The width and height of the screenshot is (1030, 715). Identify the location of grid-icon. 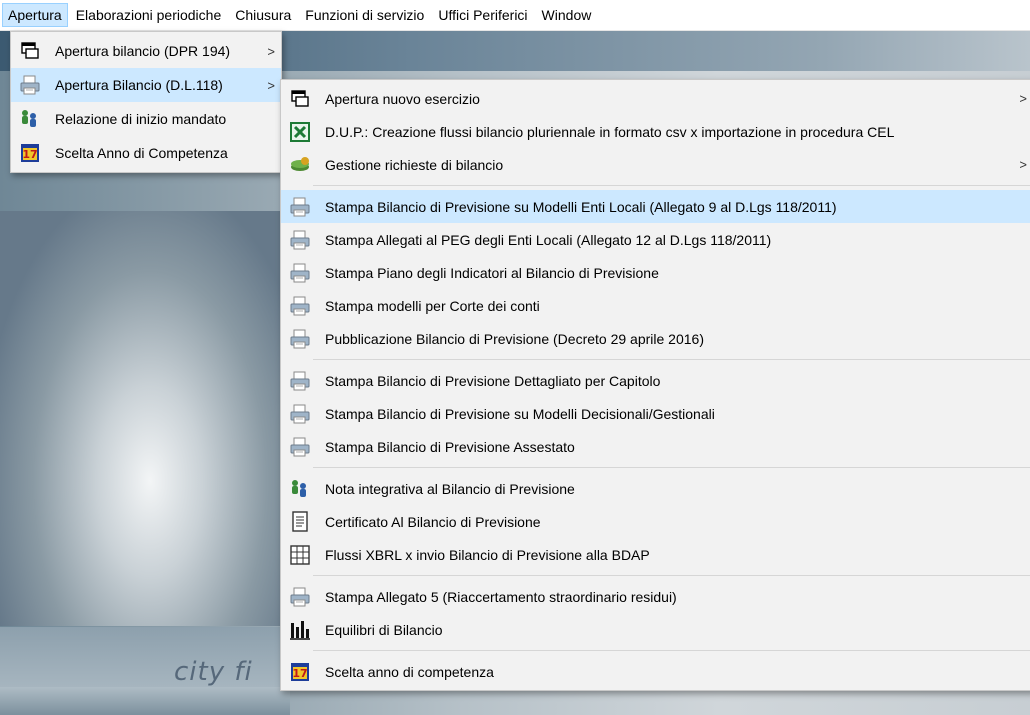
(300, 555).